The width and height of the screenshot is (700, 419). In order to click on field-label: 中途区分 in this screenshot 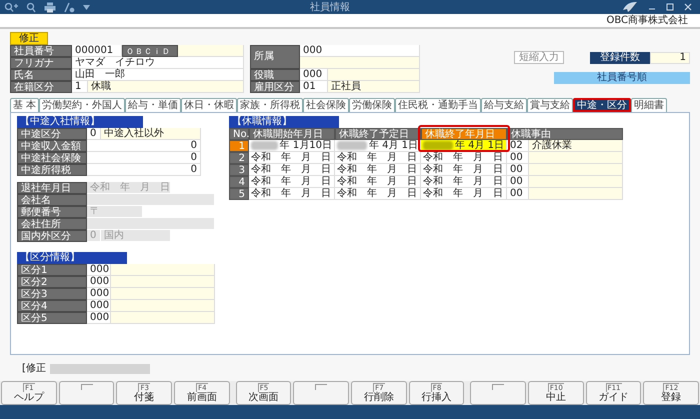, I will do `click(52, 134)`.